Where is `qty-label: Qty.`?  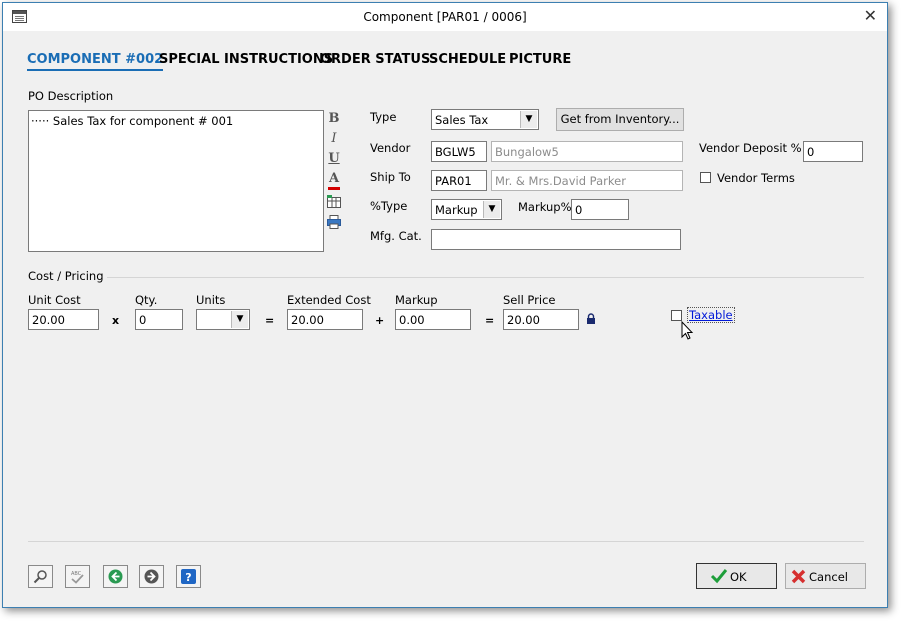 qty-label: Qty. is located at coordinates (146, 300).